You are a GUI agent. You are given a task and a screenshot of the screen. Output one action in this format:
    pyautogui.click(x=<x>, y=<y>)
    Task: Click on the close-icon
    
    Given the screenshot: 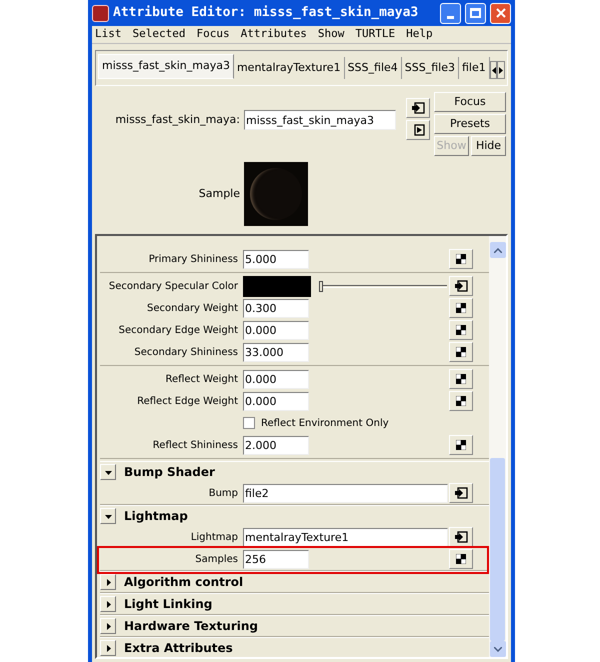 What is the action you would take?
    pyautogui.click(x=501, y=13)
    